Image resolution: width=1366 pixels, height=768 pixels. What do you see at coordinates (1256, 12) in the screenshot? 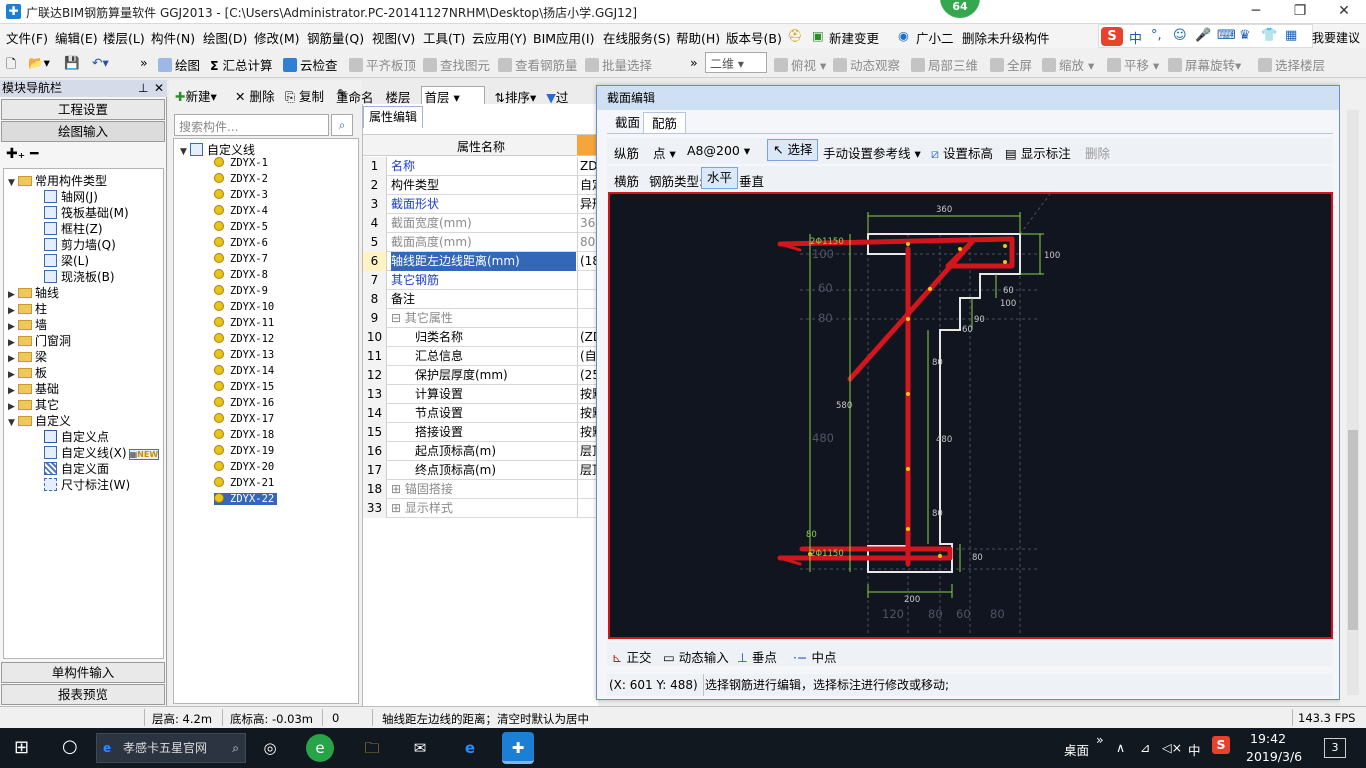
I see `minimize-button: ─` at bounding box center [1256, 12].